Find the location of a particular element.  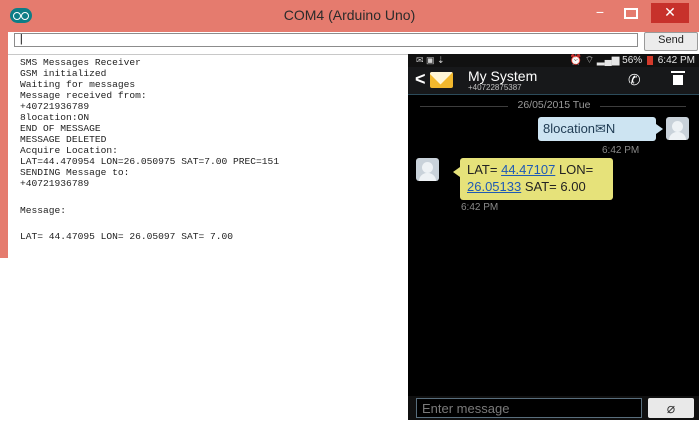

incoming-line-2: 26.05133 SAT= 6.00 is located at coordinates (526, 186).